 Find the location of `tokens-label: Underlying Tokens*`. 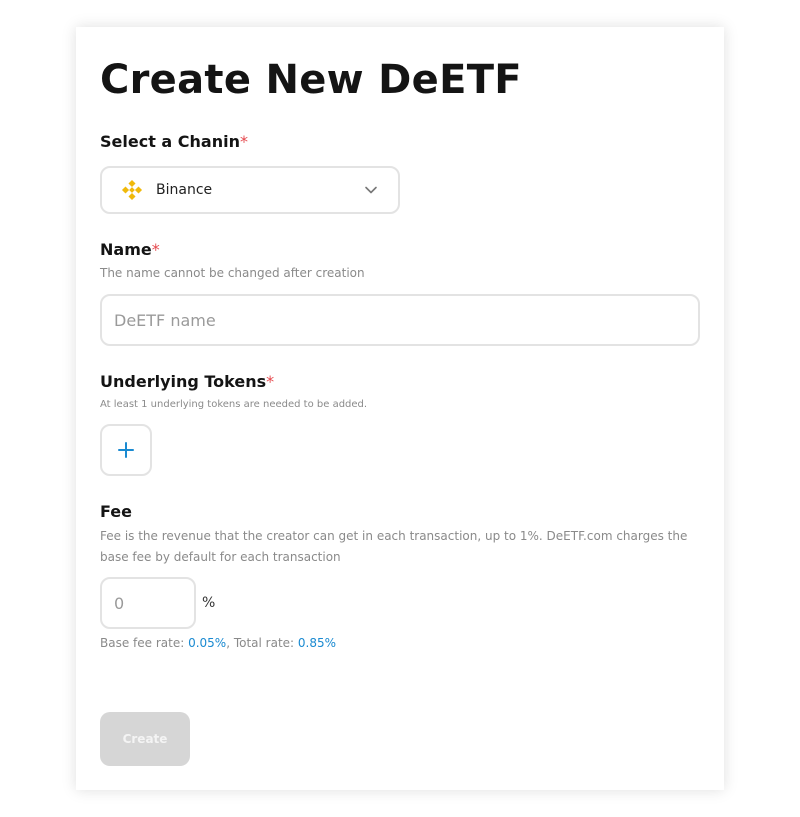

tokens-label: Underlying Tokens* is located at coordinates (187, 381).